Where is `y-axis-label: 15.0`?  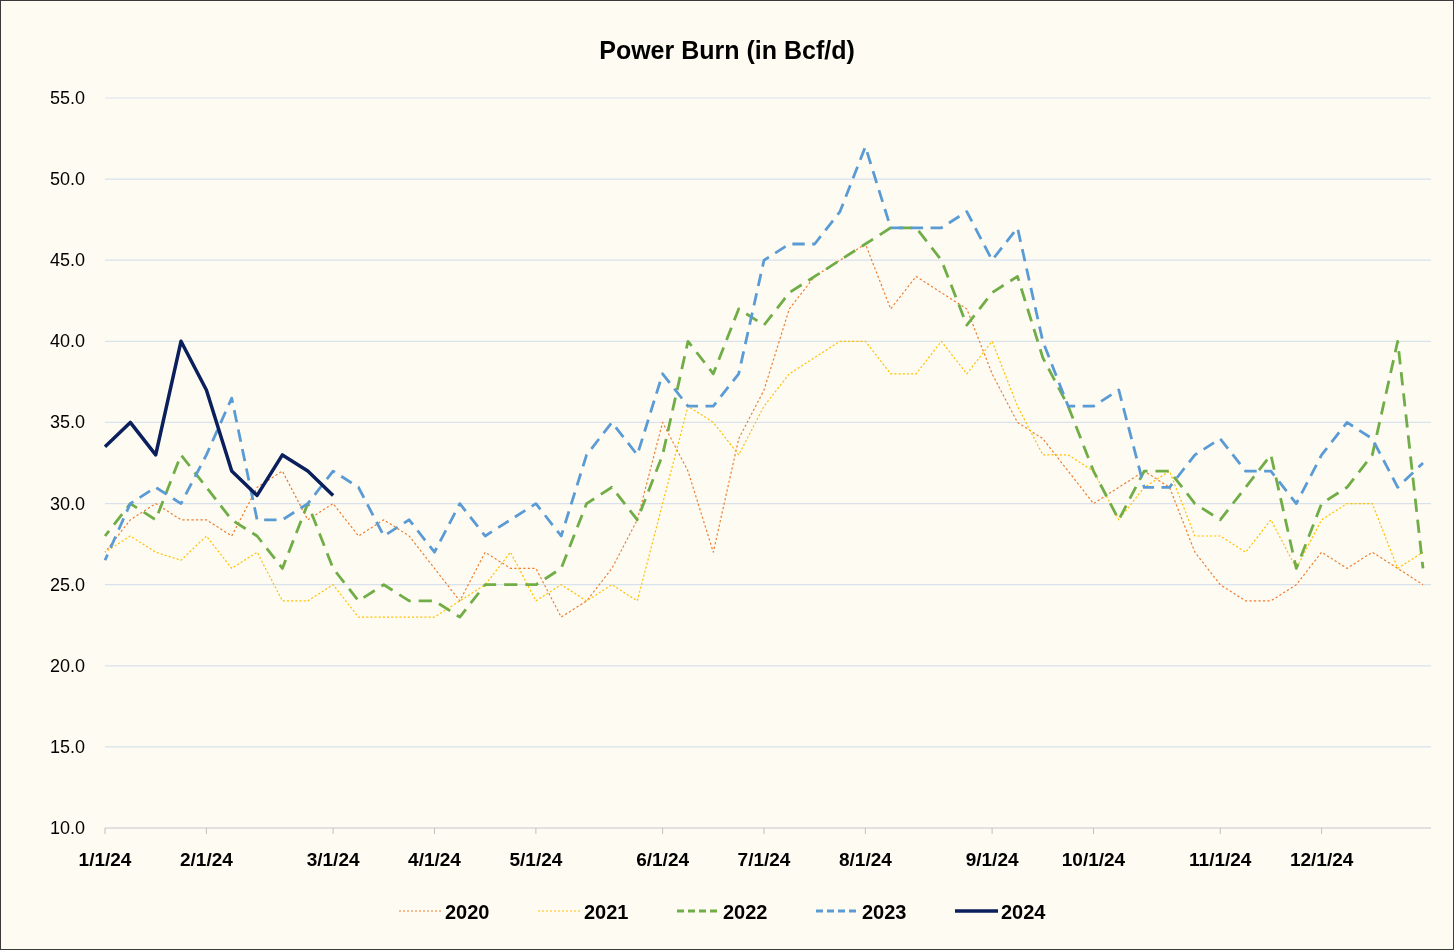
y-axis-label: 15.0 is located at coordinates (67, 746).